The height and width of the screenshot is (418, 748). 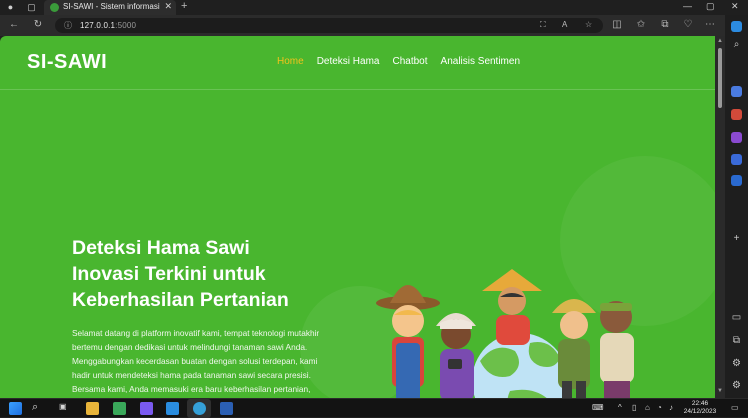 I want to click on browser-toolbar: ← ↻ ⓘ 127.0.0.1:5000 ⛶ A ☆ ◫ ✩ ⧉ ♡ ⋯, so click(x=374, y=25).